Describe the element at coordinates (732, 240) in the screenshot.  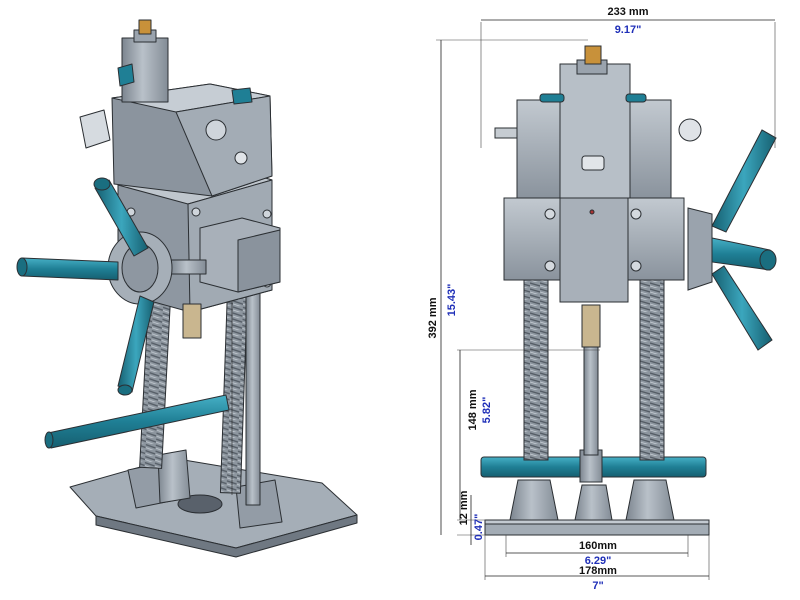
I see `front-capstan` at that location.